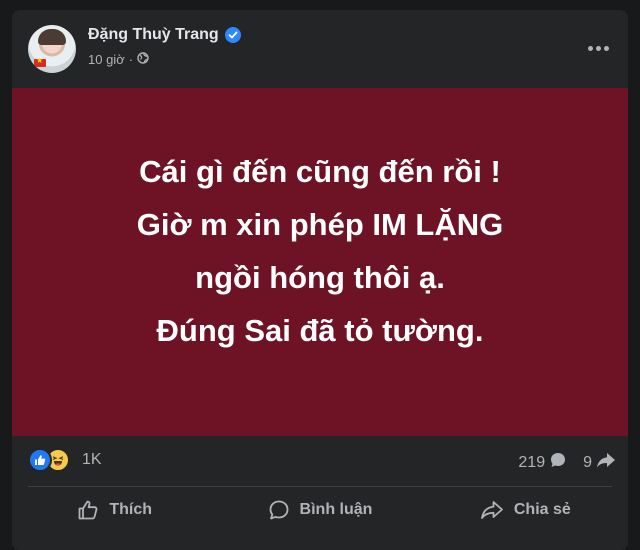 The width and height of the screenshot is (640, 550). Describe the element at coordinates (153, 35) in the screenshot. I see `author-name: Đặng Thuỳ Trang` at that location.